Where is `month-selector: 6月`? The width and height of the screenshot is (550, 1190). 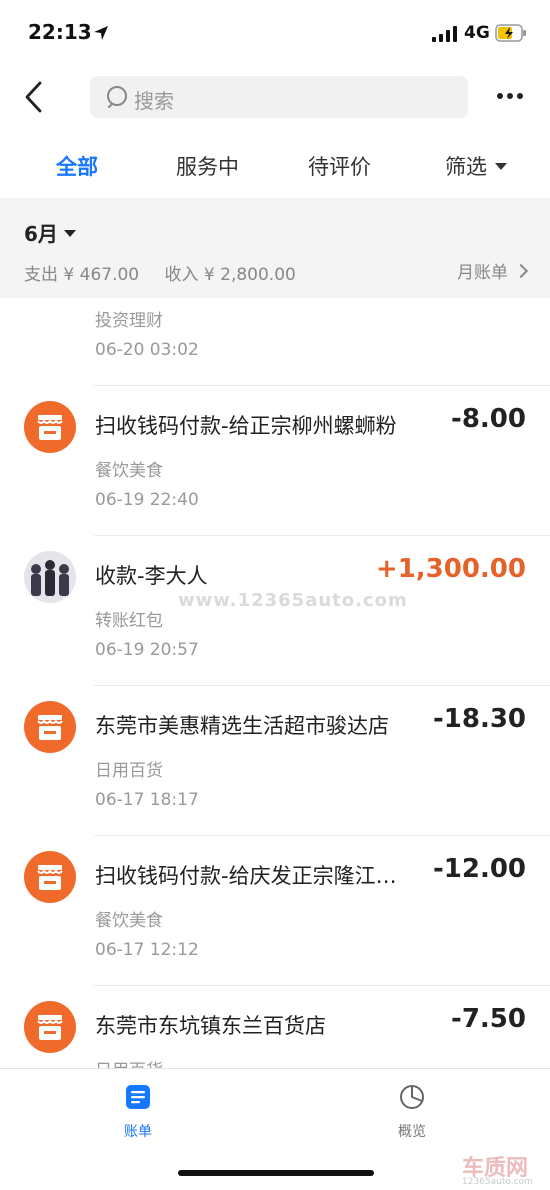 month-selector: 6月 is located at coordinates (50, 232).